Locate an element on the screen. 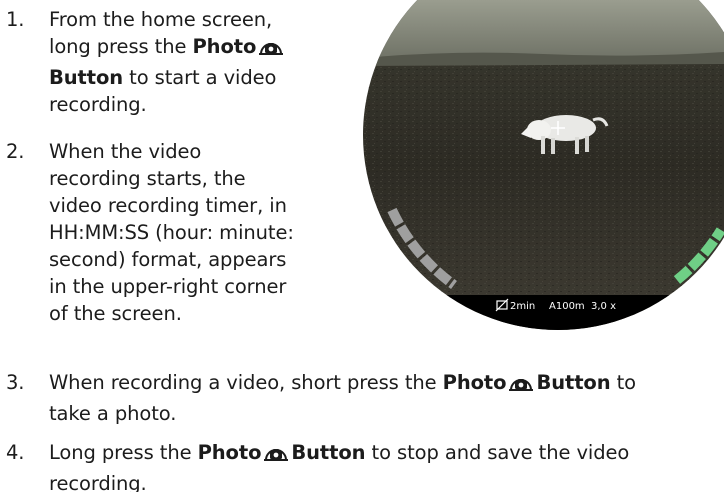 This screenshot has height=492, width=724. step-line: second) format, appears is located at coordinates (171, 259).